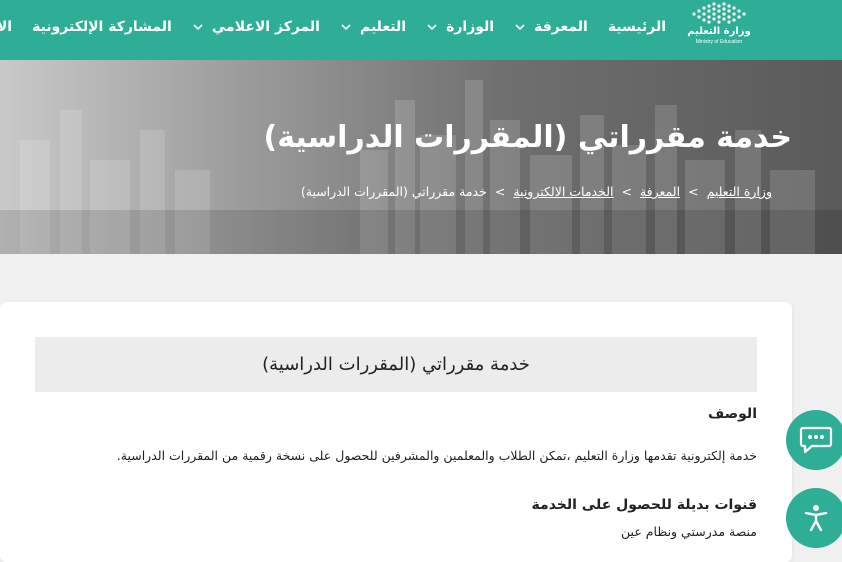 The height and width of the screenshot is (562, 842). What do you see at coordinates (265, 27) in the screenshot?
I see `nav-item-label: المركز الاعلامي` at bounding box center [265, 27].